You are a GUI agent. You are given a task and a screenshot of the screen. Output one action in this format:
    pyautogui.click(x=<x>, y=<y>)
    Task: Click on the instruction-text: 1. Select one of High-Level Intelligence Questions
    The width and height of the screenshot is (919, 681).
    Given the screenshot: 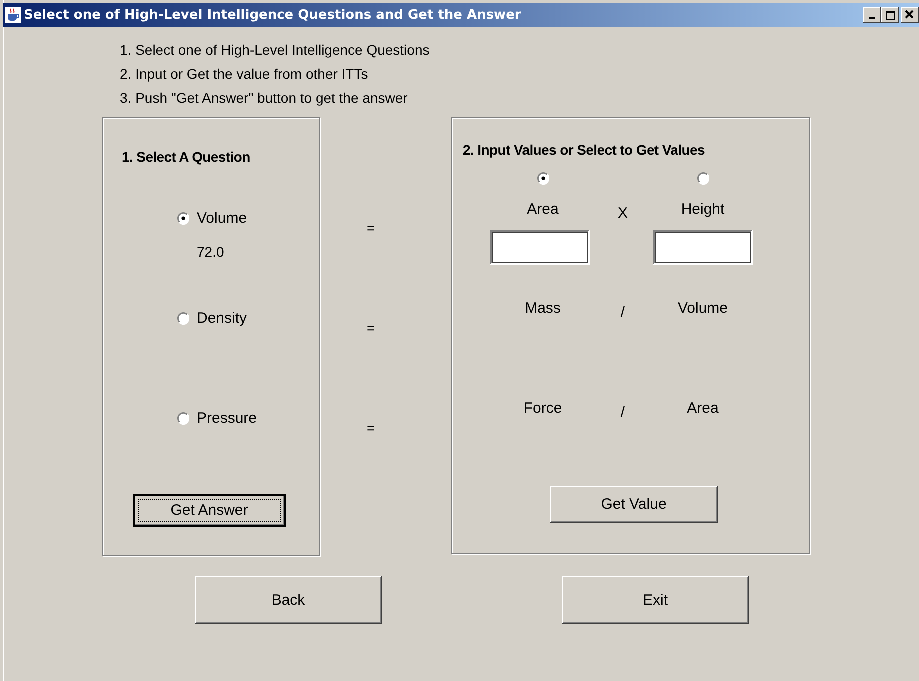 What is the action you would take?
    pyautogui.click(x=275, y=50)
    